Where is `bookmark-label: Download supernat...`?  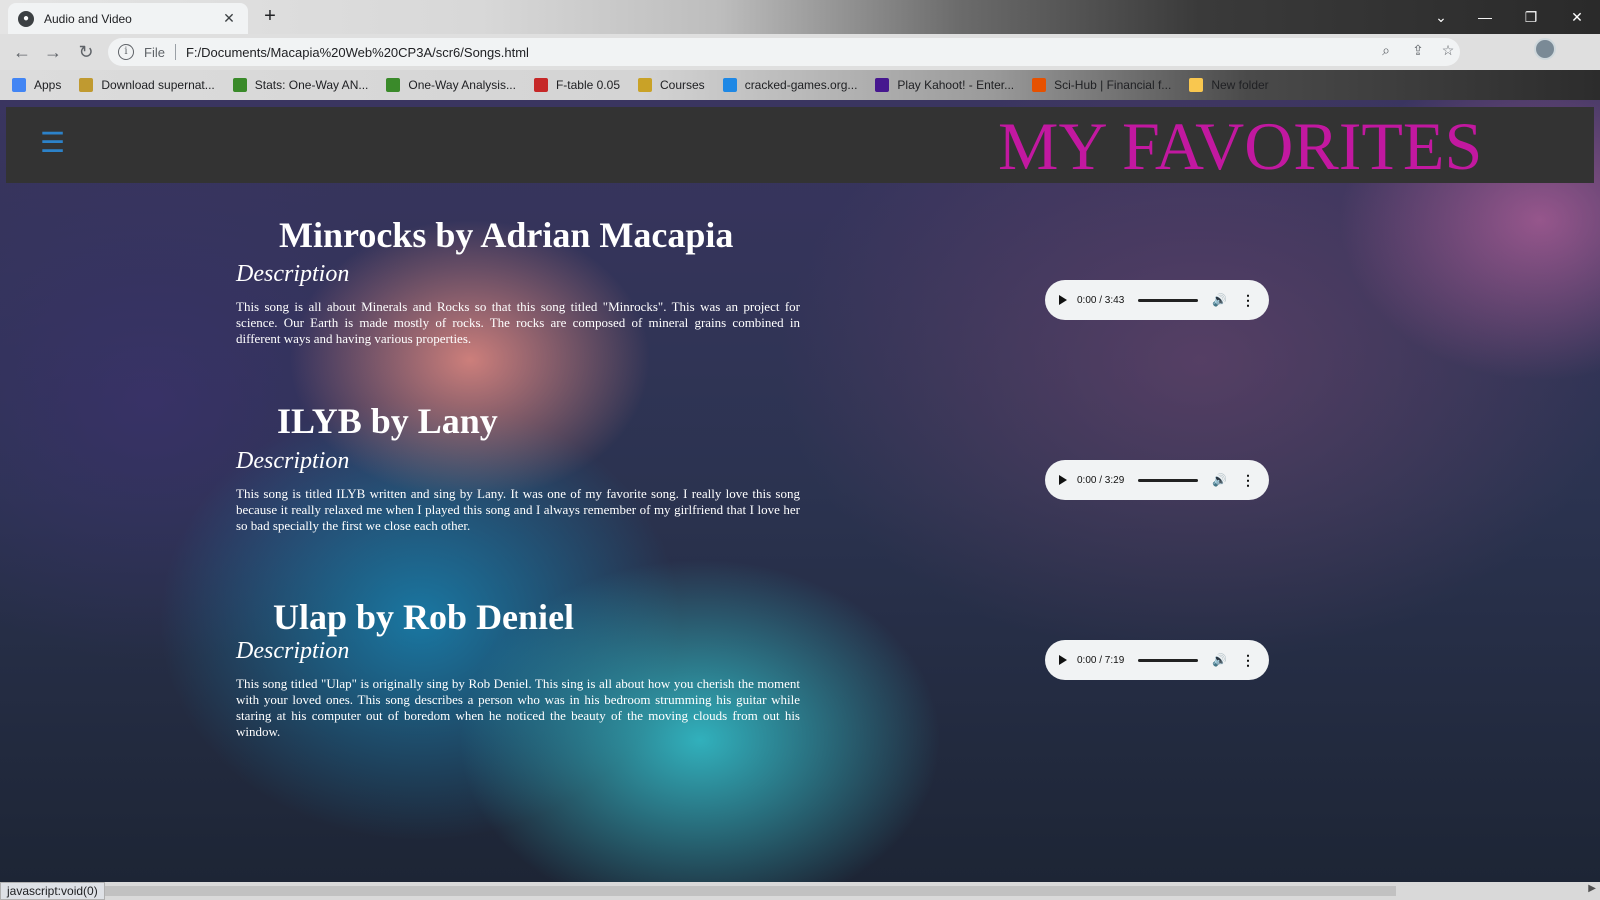 bookmark-label: Download supernat... is located at coordinates (158, 85).